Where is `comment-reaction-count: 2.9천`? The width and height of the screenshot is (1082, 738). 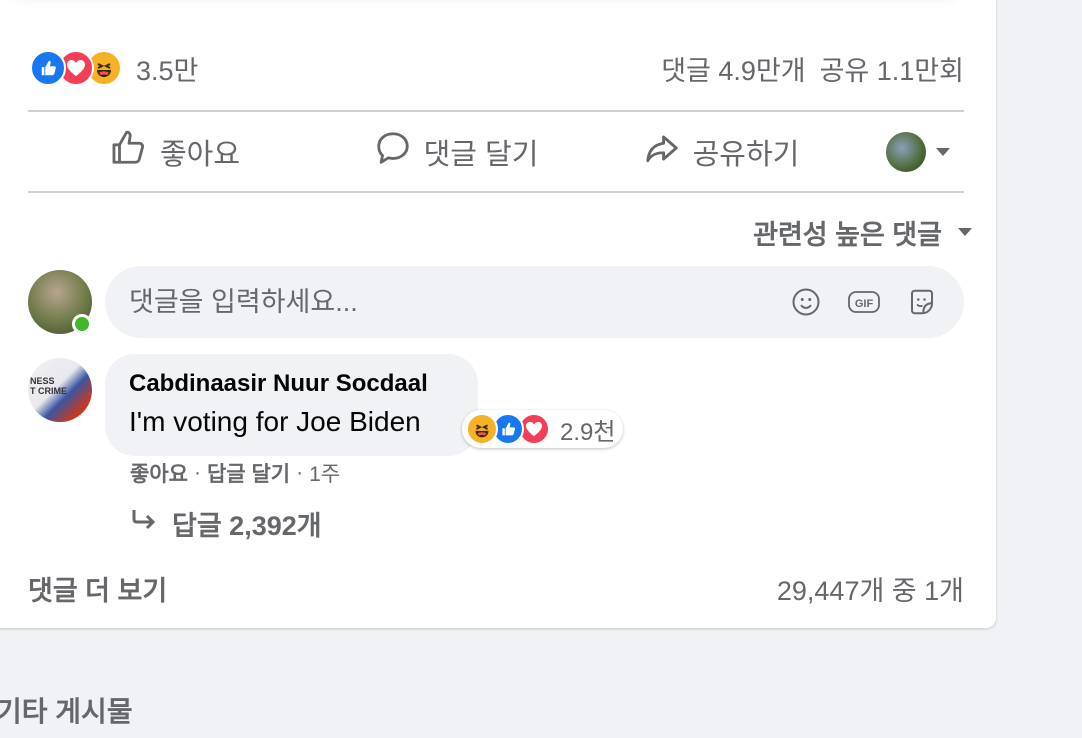 comment-reaction-count: 2.9천 is located at coordinates (588, 432).